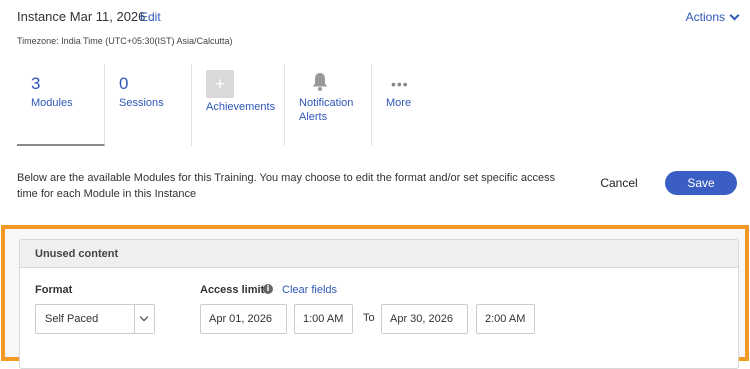 The height and width of the screenshot is (369, 750). I want to click on actions-label: Actions, so click(705, 17).